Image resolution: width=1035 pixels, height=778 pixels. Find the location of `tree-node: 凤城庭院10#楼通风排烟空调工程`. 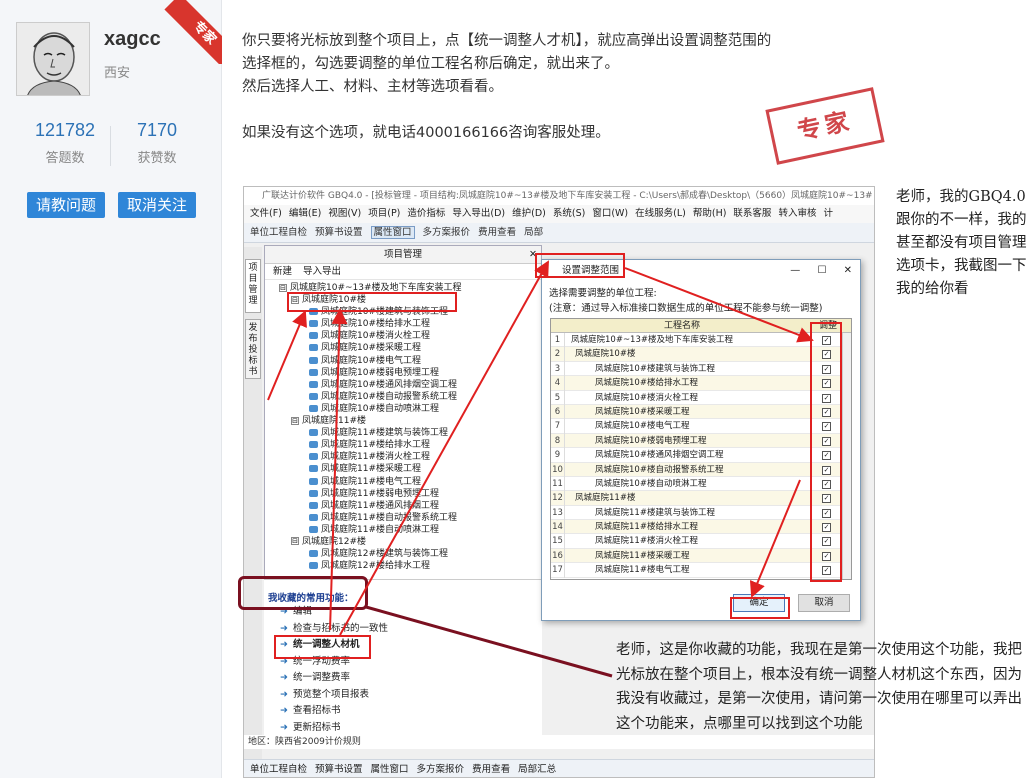

tree-node: 凤城庭院10#楼通风排烟空调工程 is located at coordinates (410, 385).